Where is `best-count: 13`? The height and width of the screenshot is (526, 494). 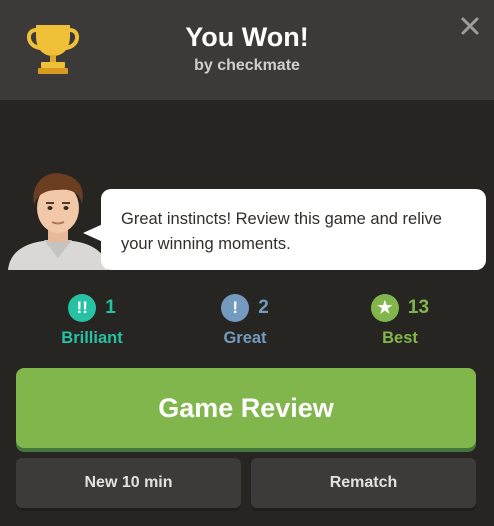 best-count: 13 is located at coordinates (418, 307).